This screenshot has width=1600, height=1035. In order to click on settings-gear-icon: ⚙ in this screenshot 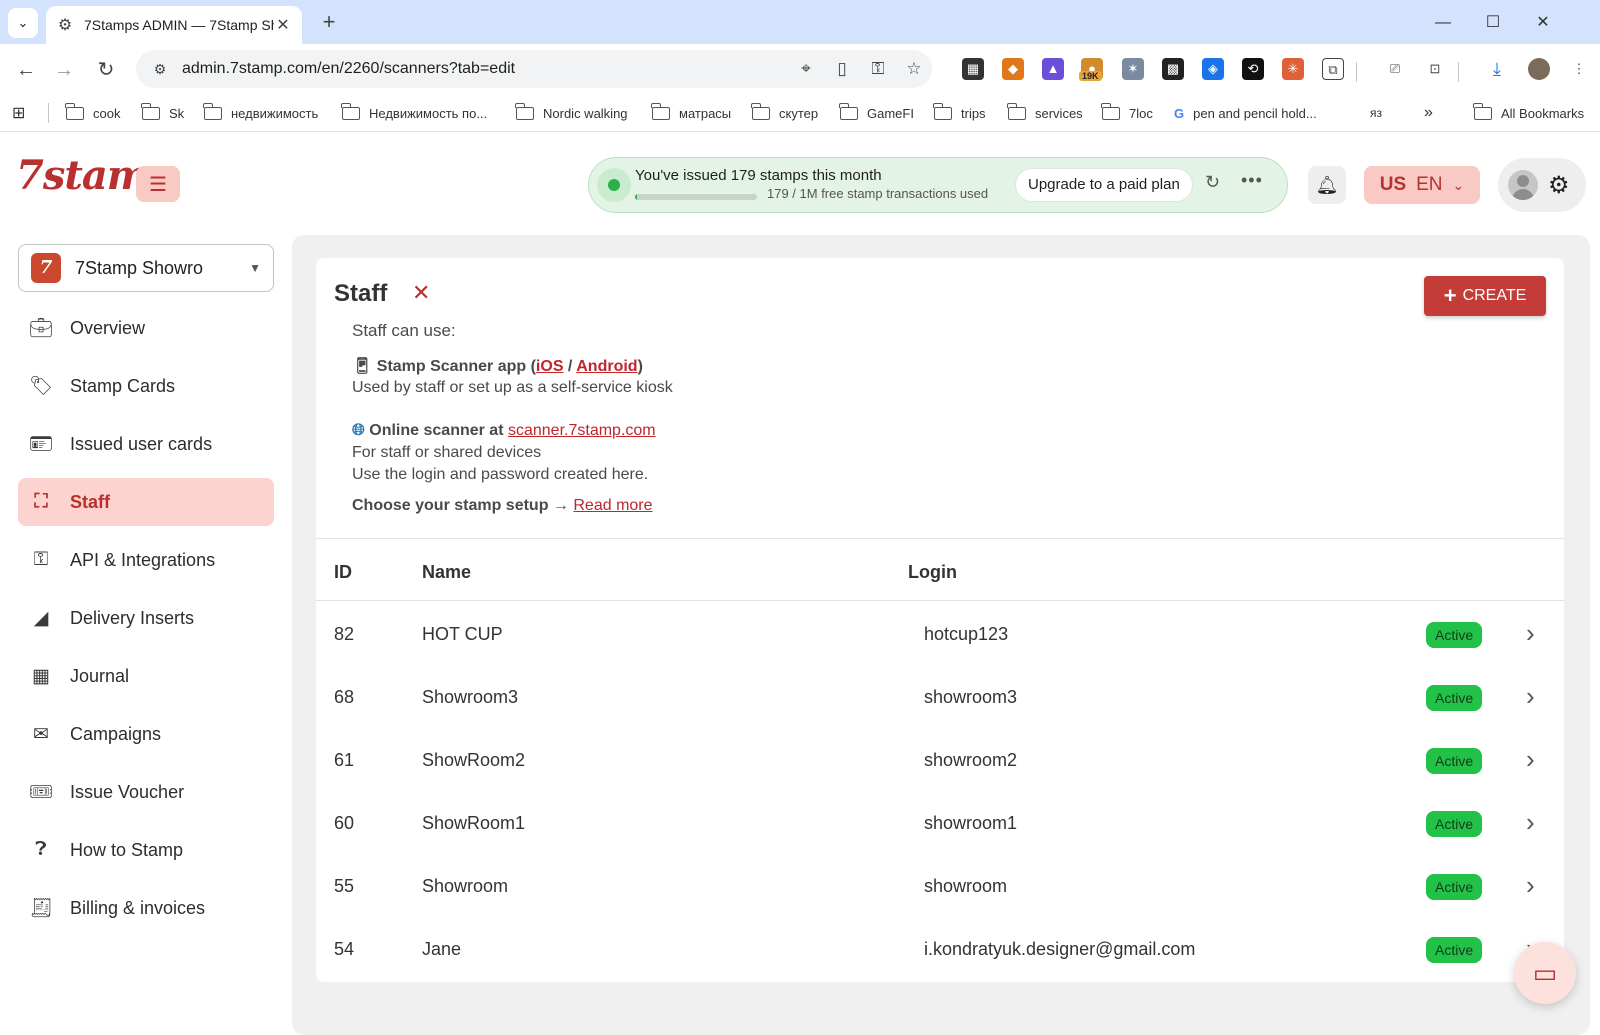, I will do `click(1559, 185)`.